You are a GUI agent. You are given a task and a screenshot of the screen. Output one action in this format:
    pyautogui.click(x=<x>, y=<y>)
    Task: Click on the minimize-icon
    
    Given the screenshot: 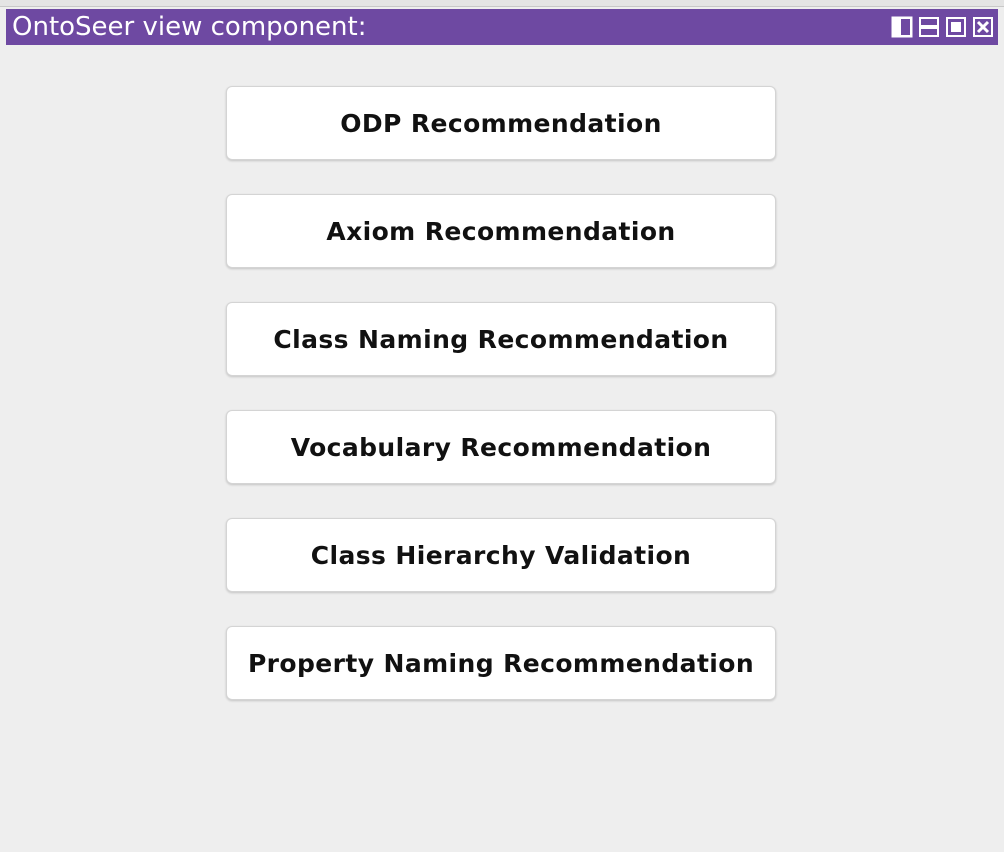 What is the action you would take?
    pyautogui.click(x=929, y=27)
    